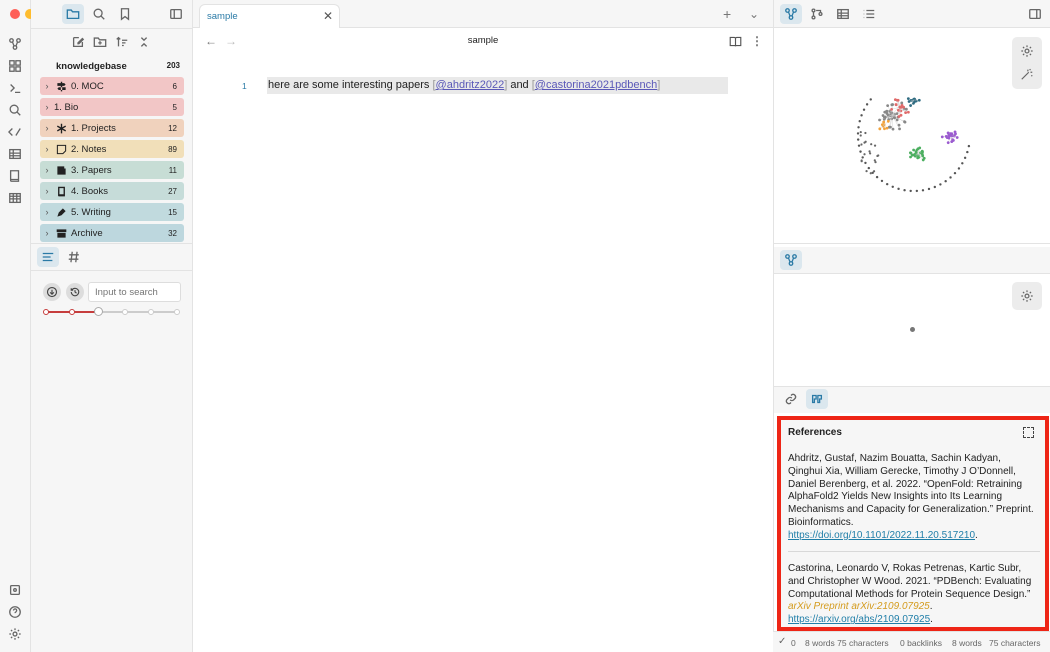  What do you see at coordinates (99, 14) in the screenshot?
I see `sidebar-search-icon` at bounding box center [99, 14].